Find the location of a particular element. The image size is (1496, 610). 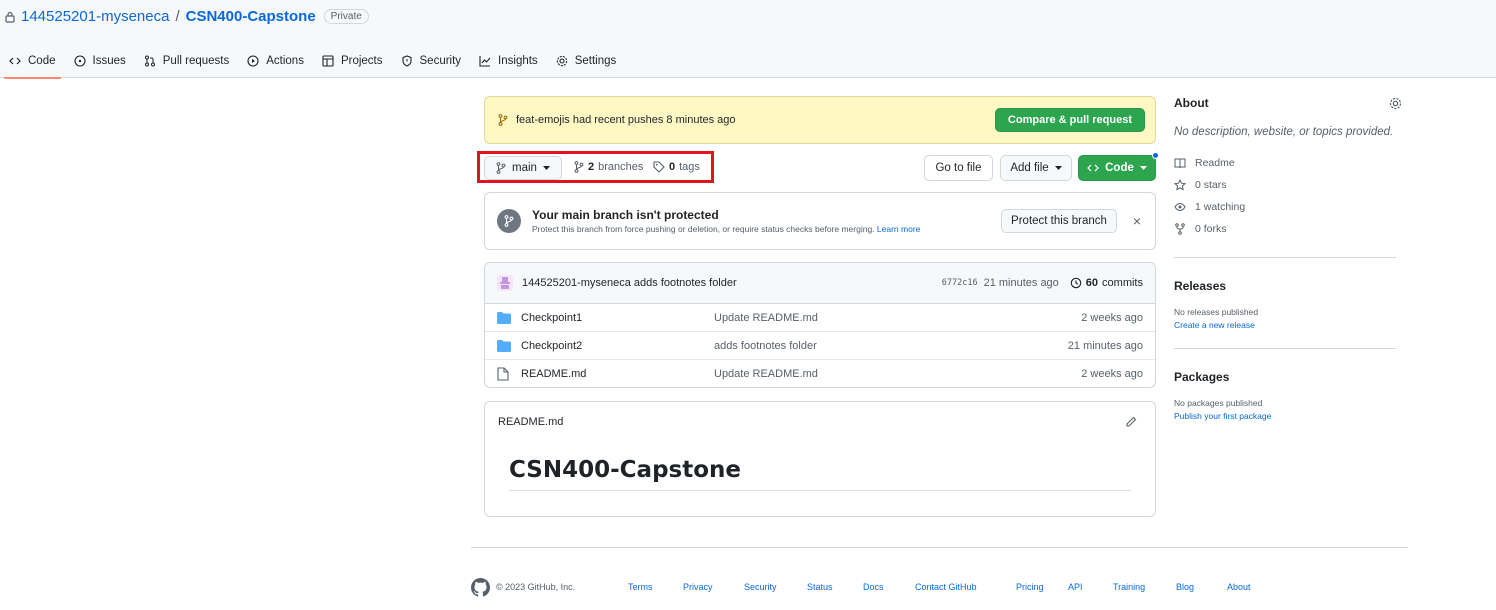

book-icon is located at coordinates (1180, 163).